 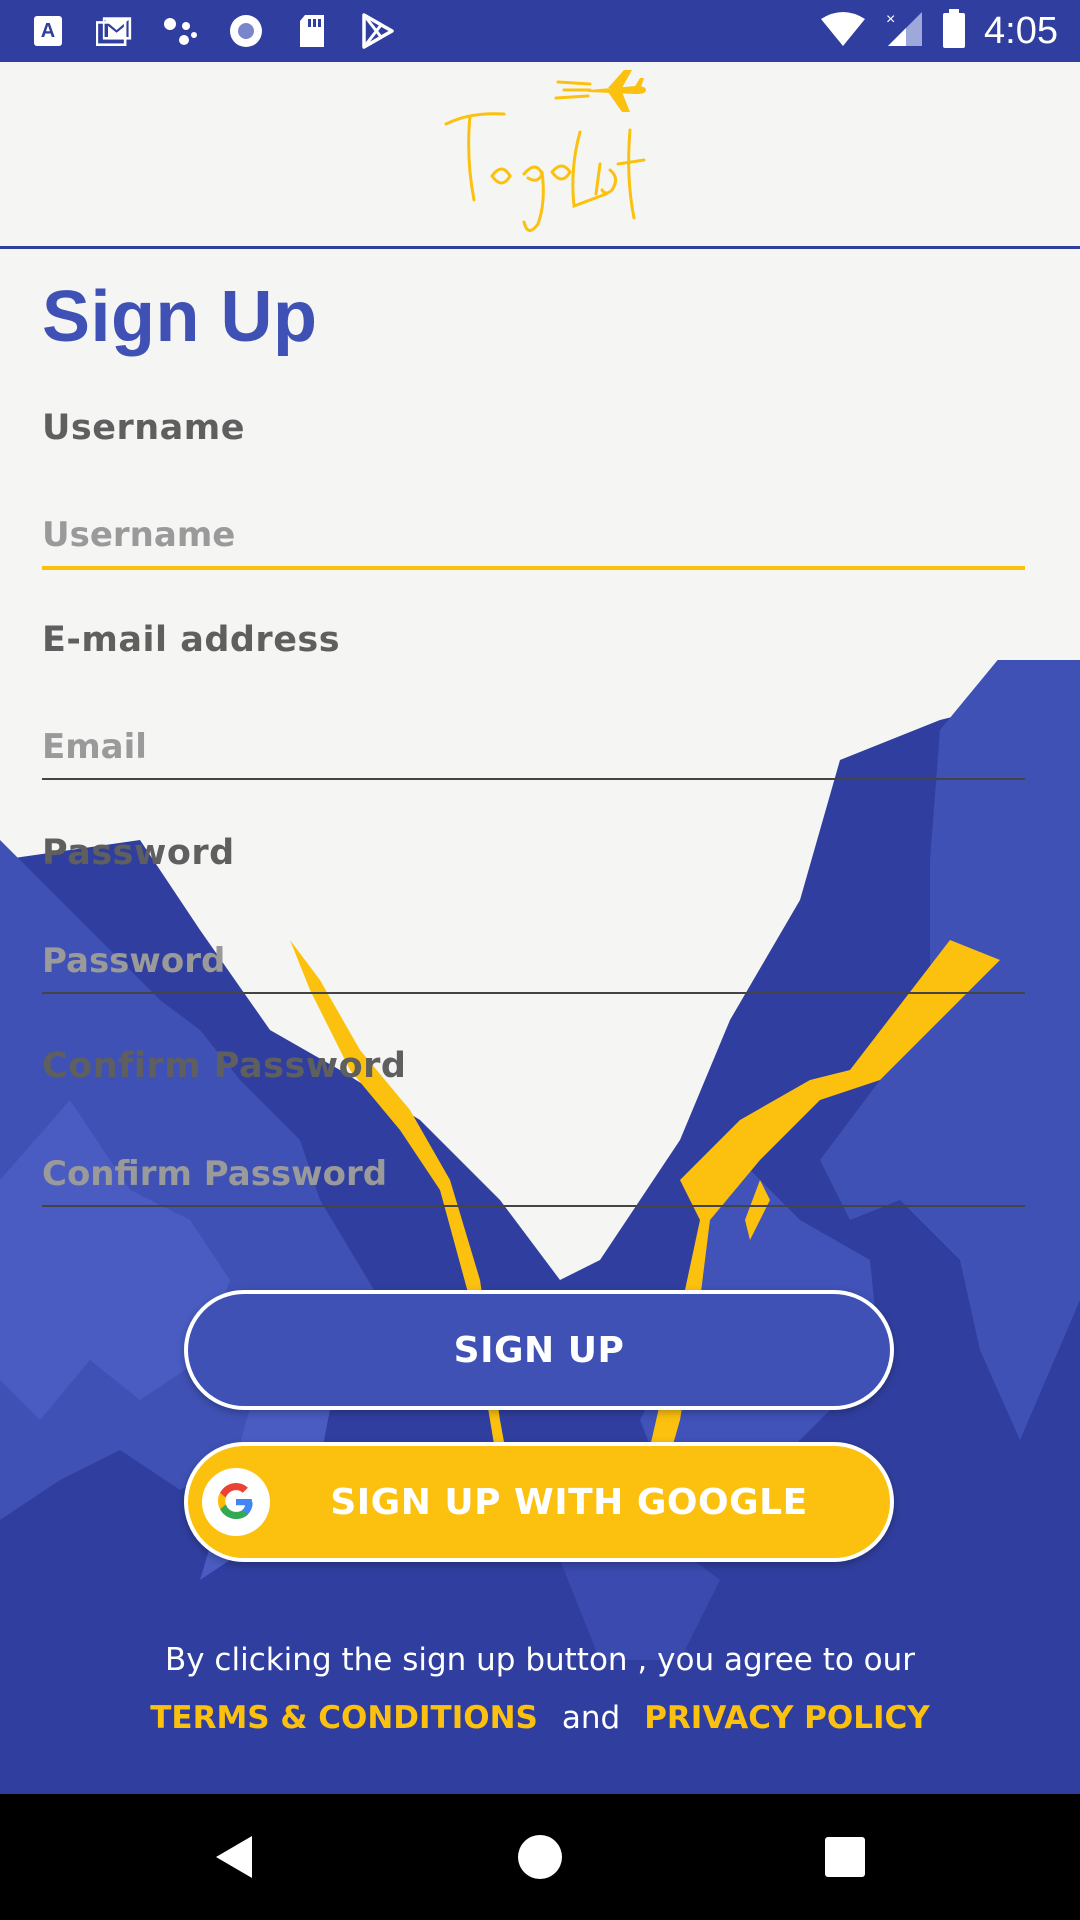 What do you see at coordinates (569, 1502) in the screenshot?
I see `sign-up-with-google-label: SIGN UP WITH GOOGLE` at bounding box center [569, 1502].